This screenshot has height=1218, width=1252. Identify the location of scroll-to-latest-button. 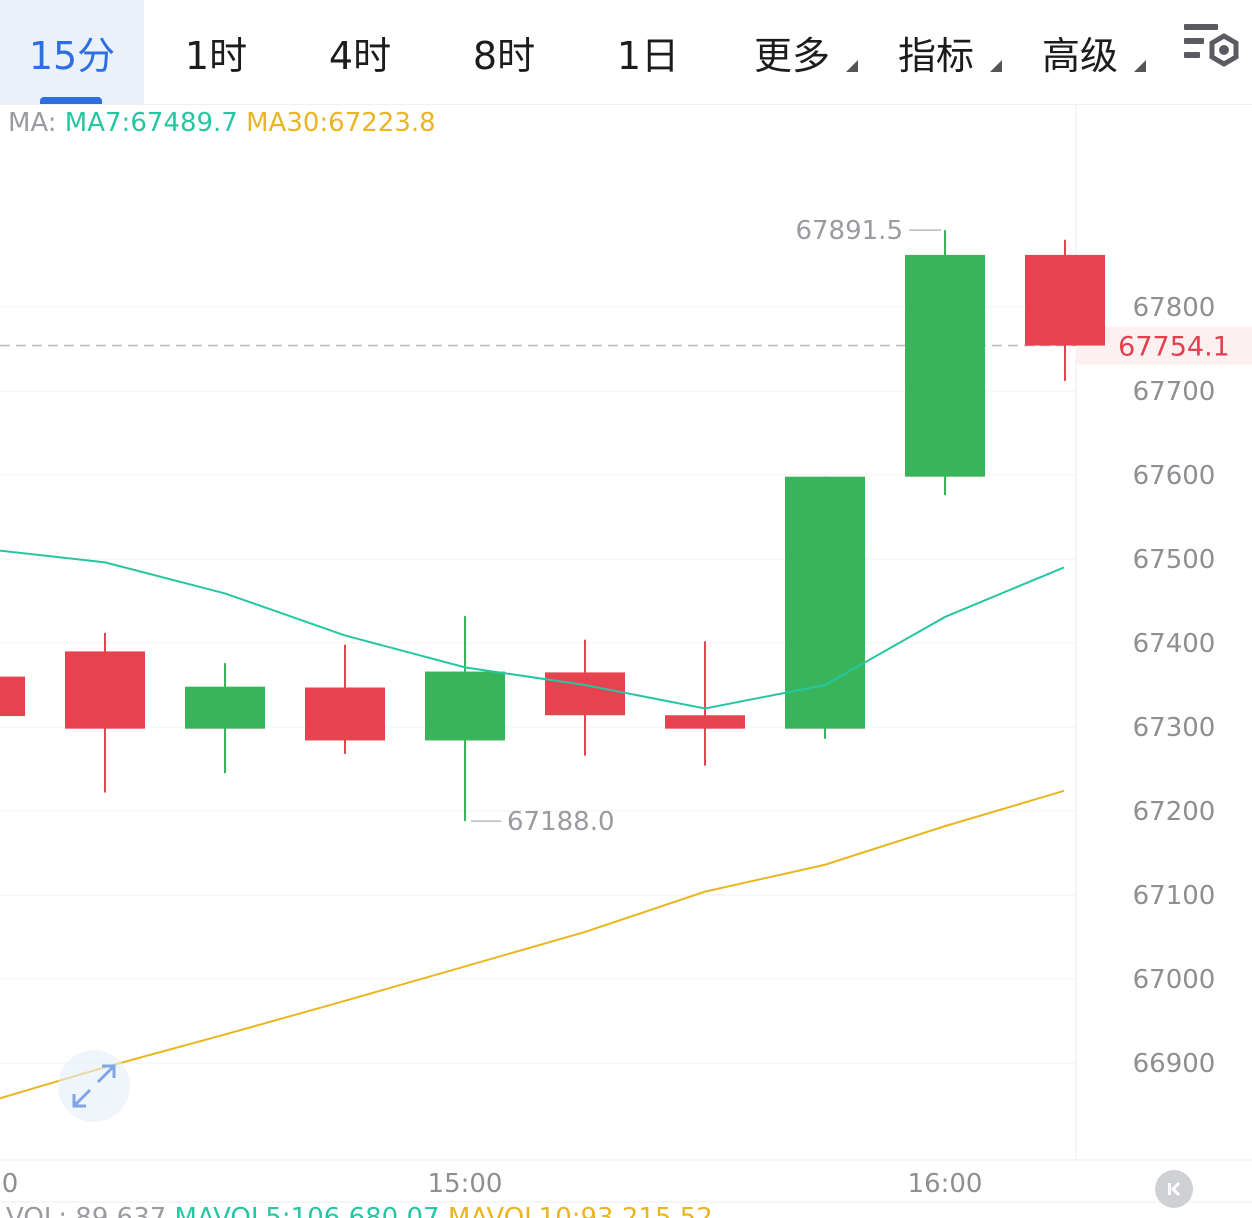
(1174, 1189).